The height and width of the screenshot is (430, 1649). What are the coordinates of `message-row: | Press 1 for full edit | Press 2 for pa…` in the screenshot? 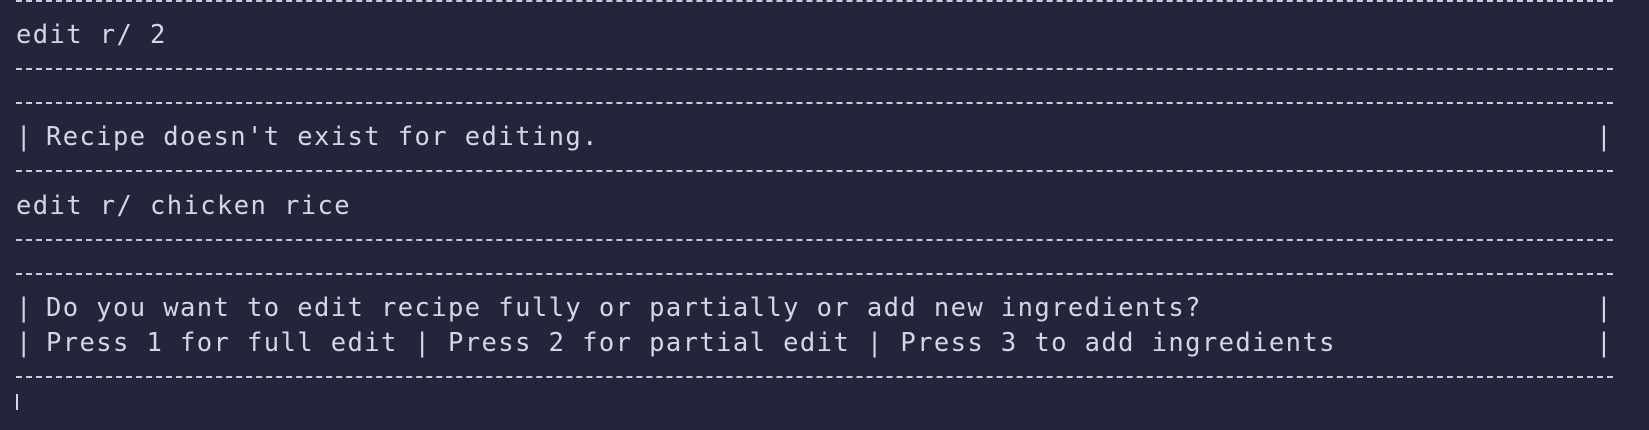 It's located at (814, 343).